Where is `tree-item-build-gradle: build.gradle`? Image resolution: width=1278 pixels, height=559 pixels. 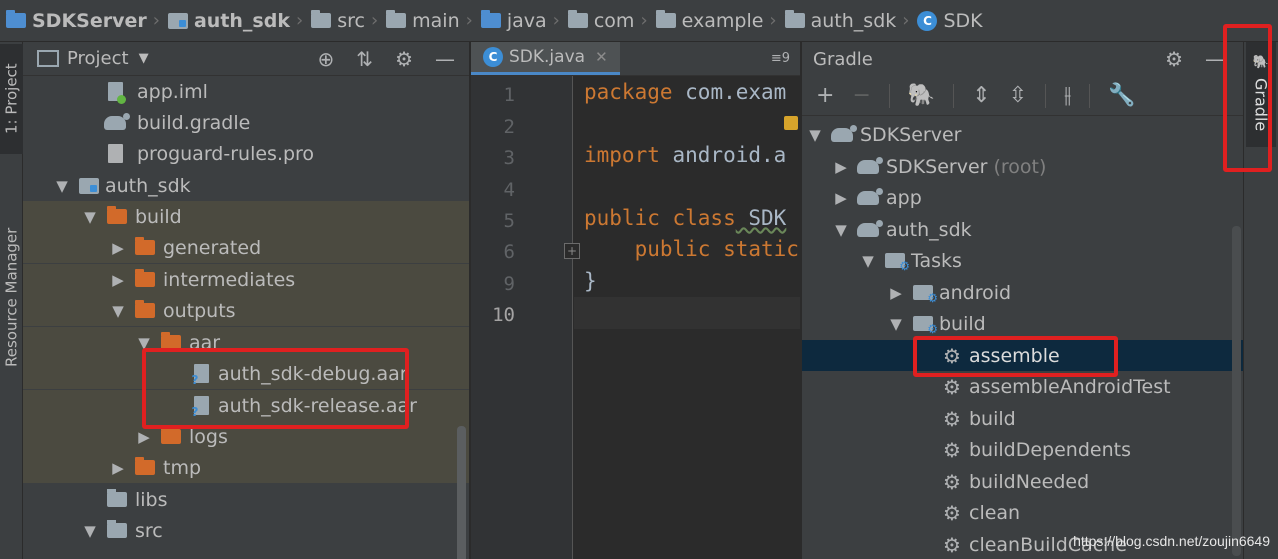 tree-item-build-gradle: build.gradle is located at coordinates (246, 122).